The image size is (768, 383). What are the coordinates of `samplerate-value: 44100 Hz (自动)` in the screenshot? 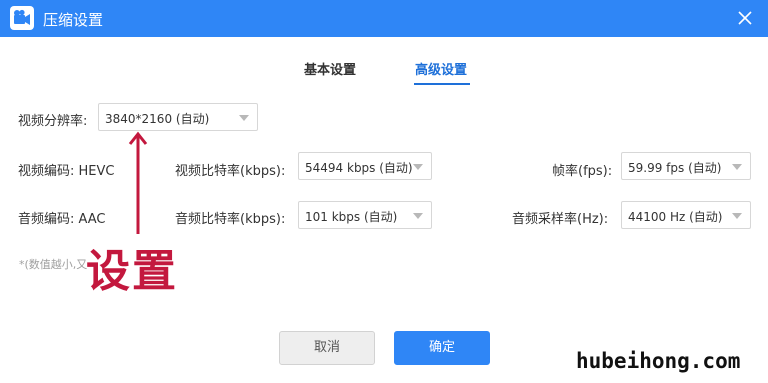 It's located at (675, 217).